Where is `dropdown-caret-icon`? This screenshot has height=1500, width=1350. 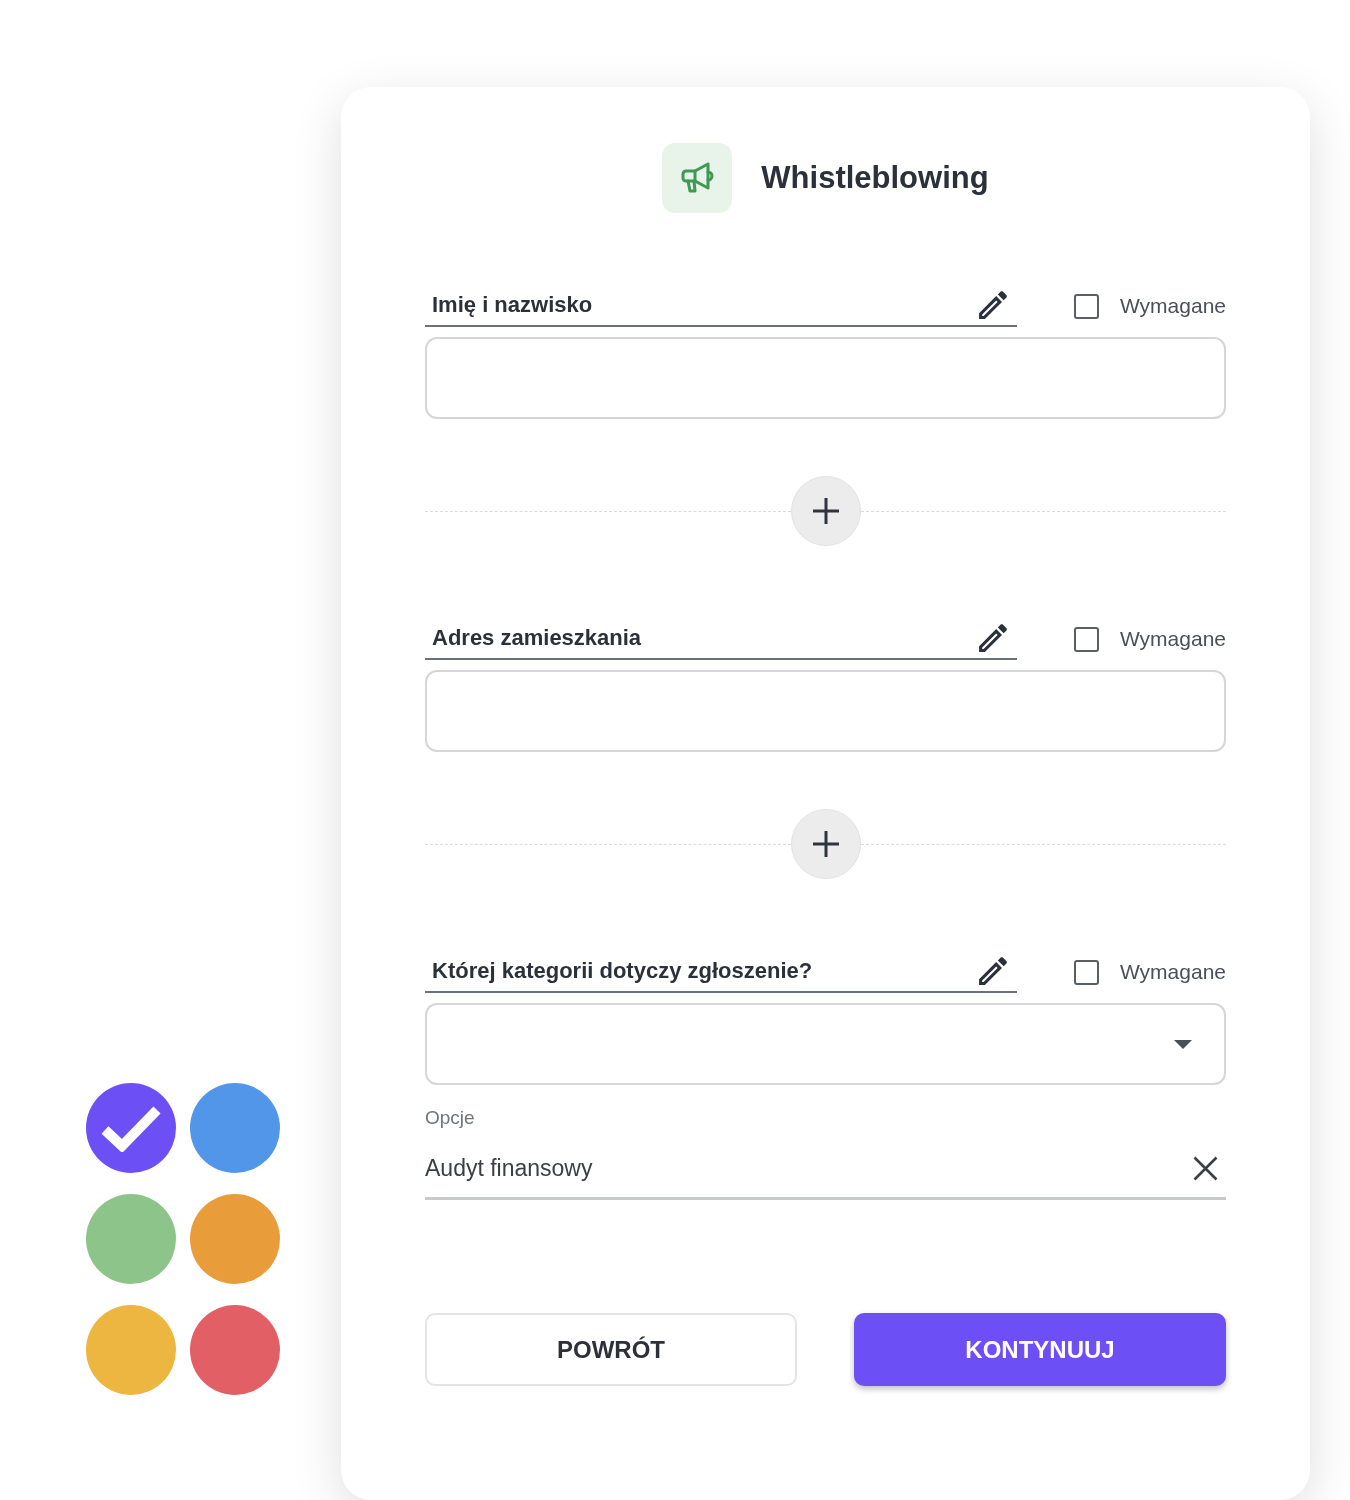 dropdown-caret-icon is located at coordinates (1183, 1044).